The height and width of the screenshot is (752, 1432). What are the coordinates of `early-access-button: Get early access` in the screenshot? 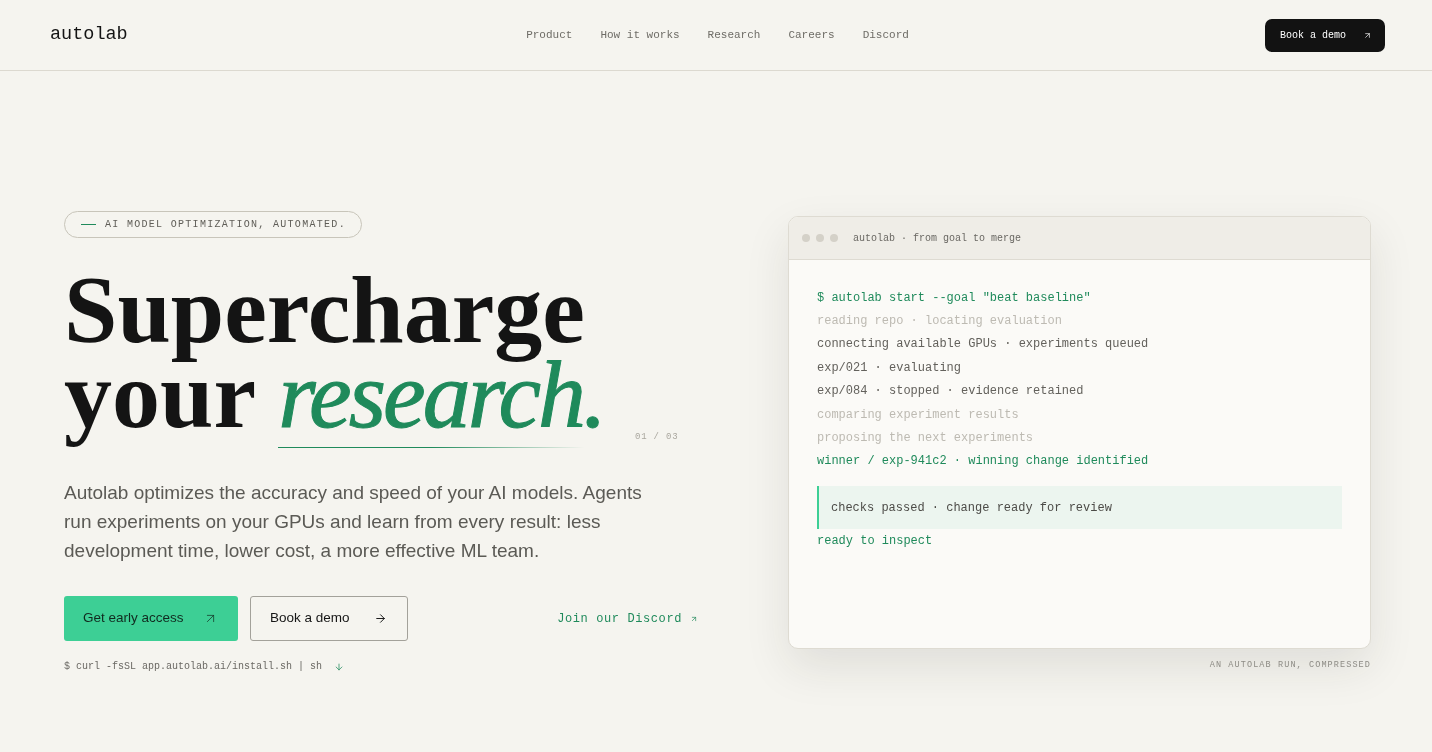 It's located at (151, 618).